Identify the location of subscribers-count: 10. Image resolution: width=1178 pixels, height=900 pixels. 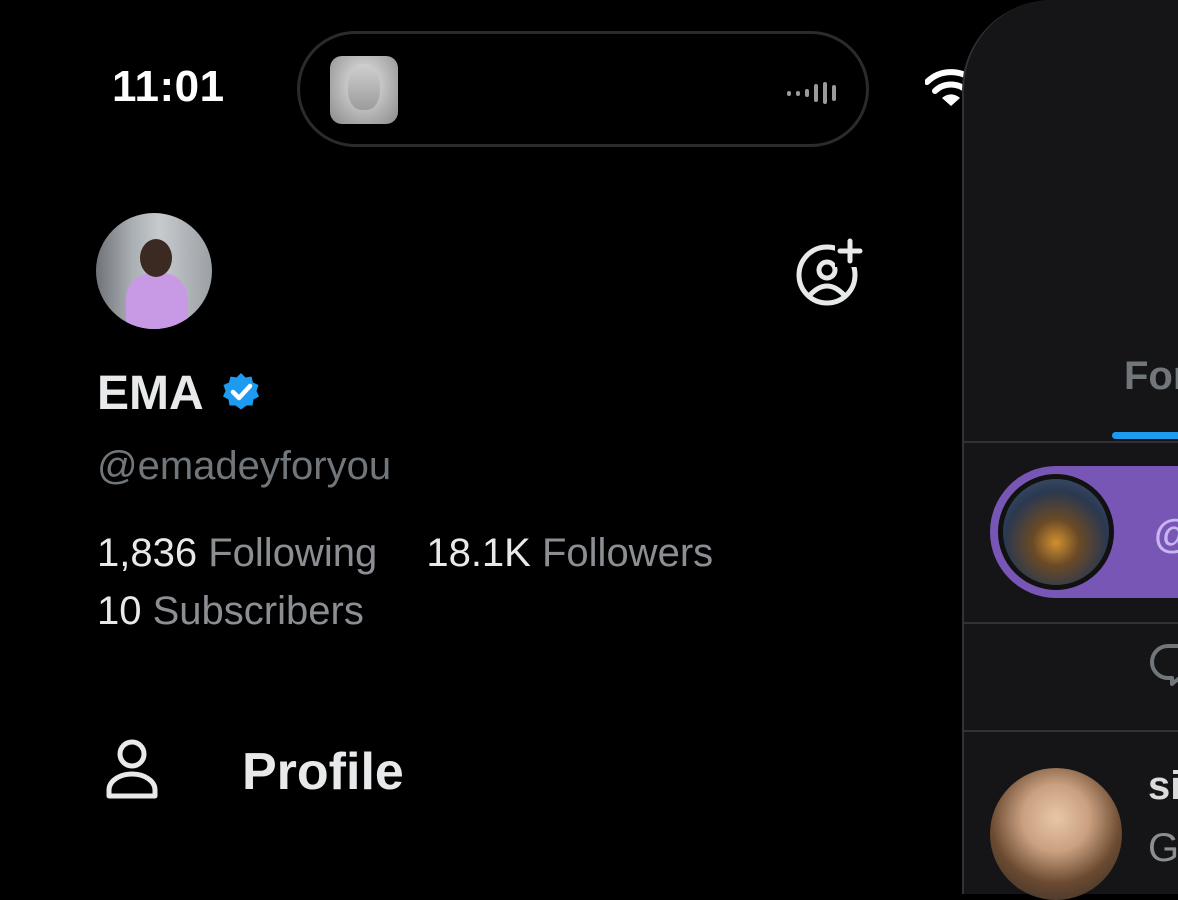
(119, 611).